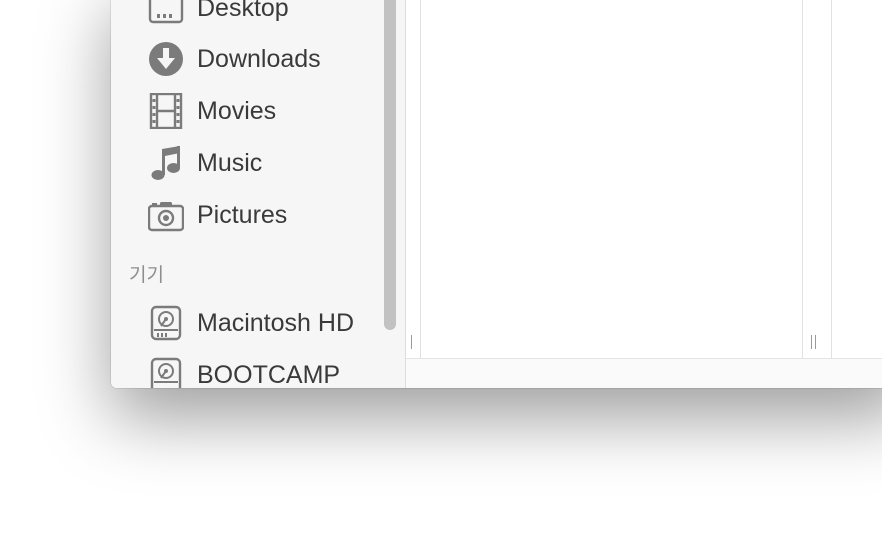 The image size is (882, 548). Describe the element at coordinates (166, 111) in the screenshot. I see `movies-icon` at that location.